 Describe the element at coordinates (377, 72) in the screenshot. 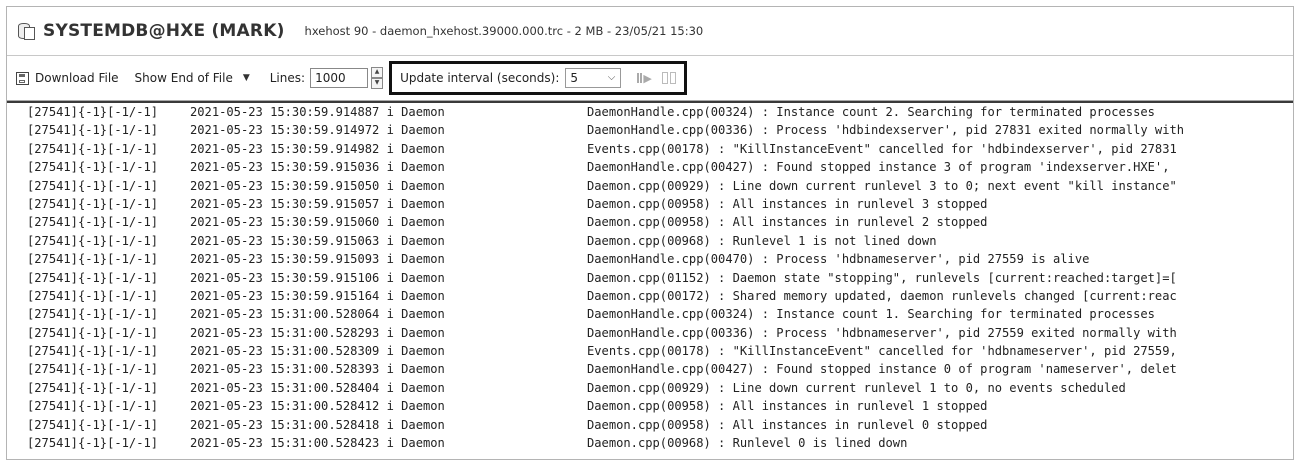

I see `stepper-up-icon: ▲` at that location.